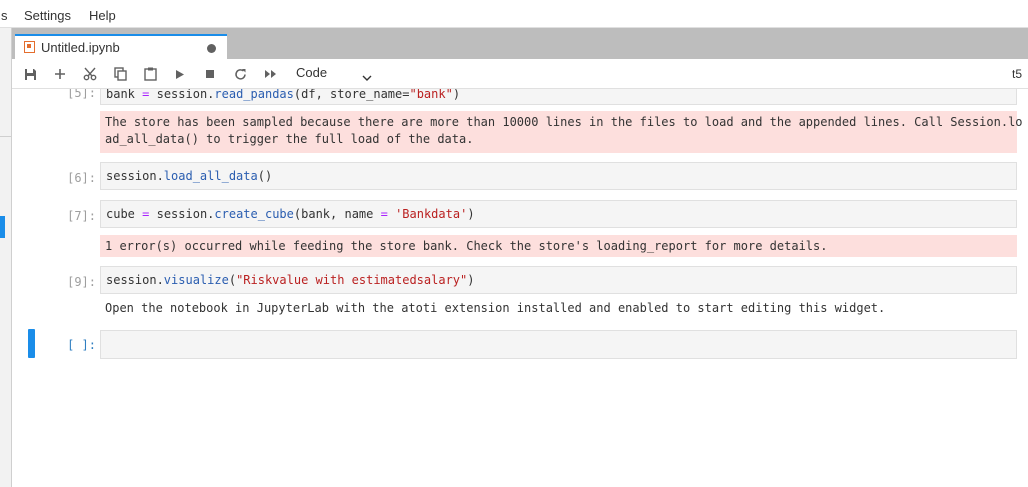  Describe the element at coordinates (352, 280) in the screenshot. I see `code-token: "Riskvalue with estimatedsalary"` at that location.